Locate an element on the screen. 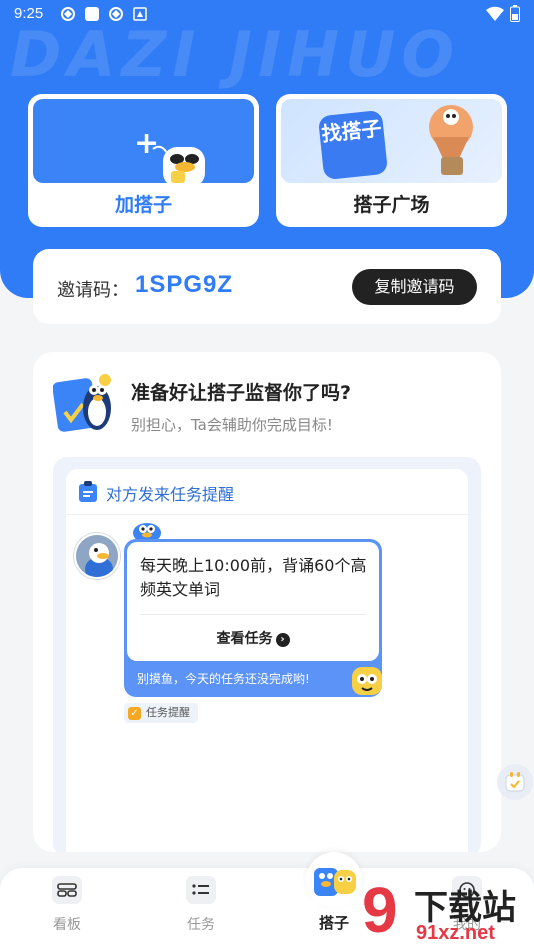  nav-label-dashboard: 看板 is located at coordinates (67, 925).